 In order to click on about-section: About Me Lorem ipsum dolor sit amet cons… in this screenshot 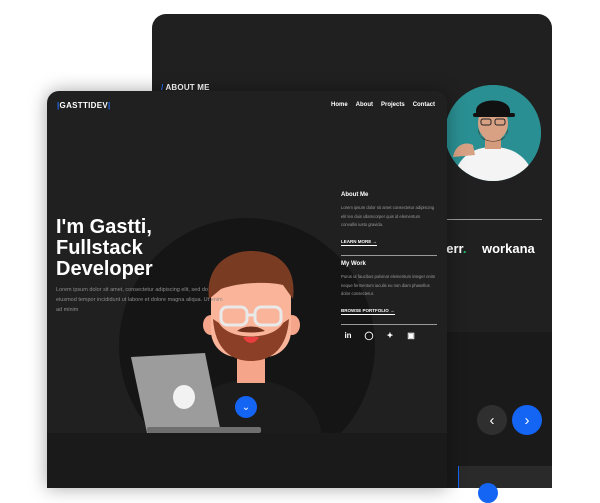, I will do `click(389, 220)`.